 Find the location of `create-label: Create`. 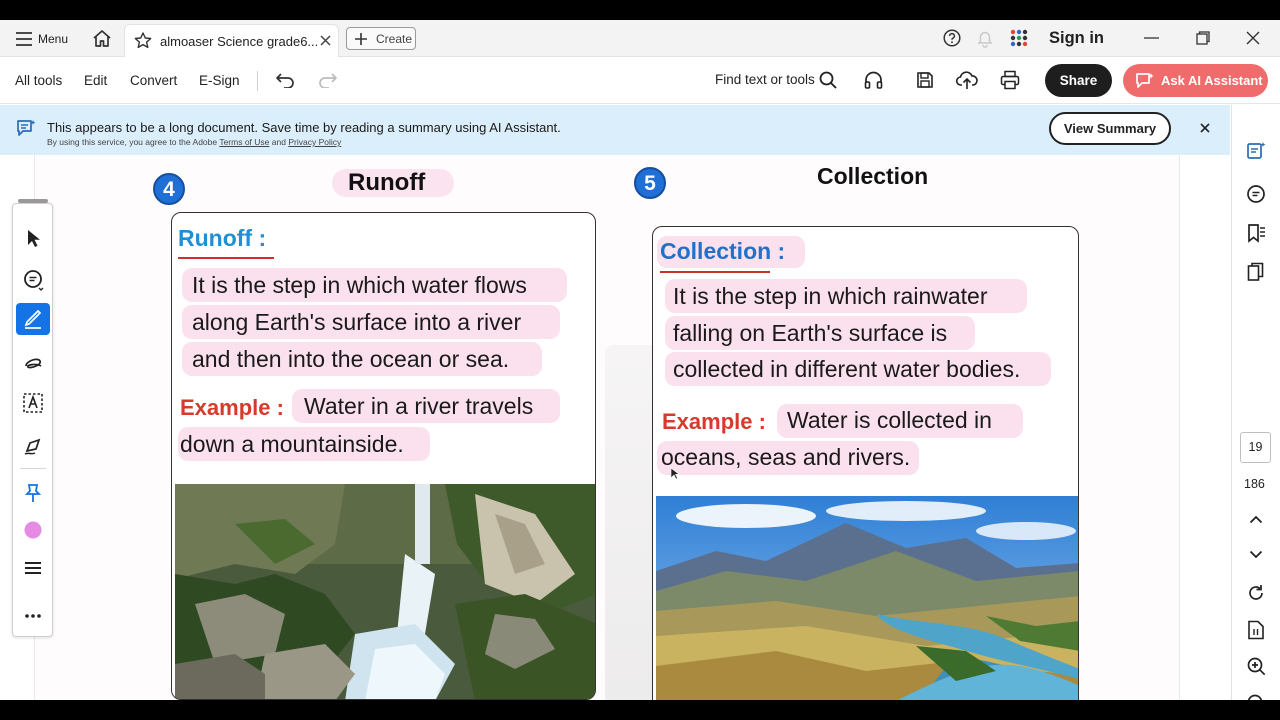

create-label: Create is located at coordinates (394, 39).